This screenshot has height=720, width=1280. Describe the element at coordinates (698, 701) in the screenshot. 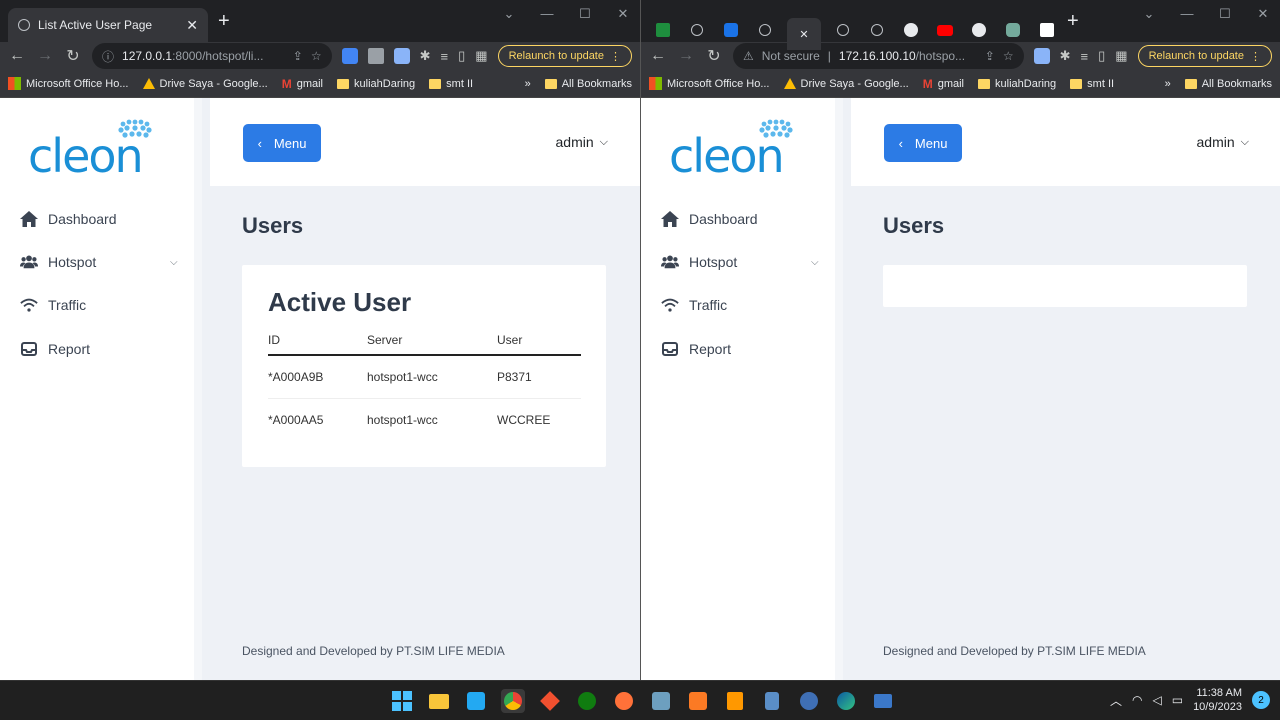

I see `xampp-icon` at that location.